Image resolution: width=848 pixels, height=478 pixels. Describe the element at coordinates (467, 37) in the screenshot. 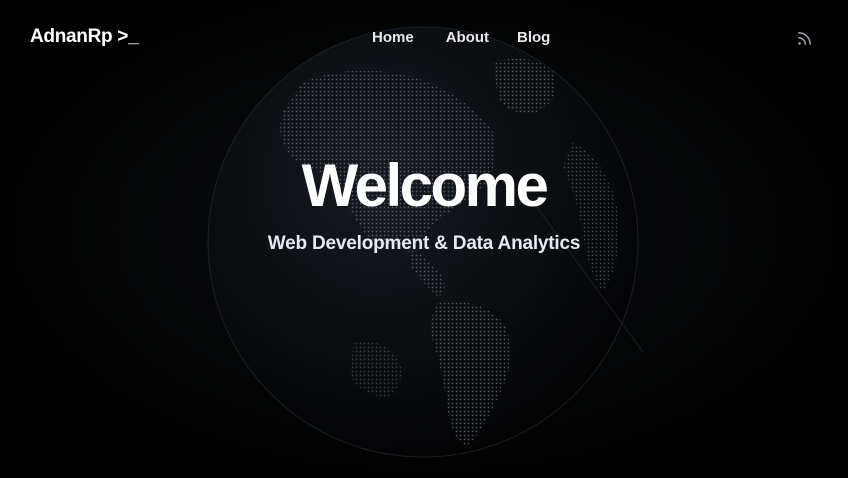

I see `nav-link-about: About` at that location.